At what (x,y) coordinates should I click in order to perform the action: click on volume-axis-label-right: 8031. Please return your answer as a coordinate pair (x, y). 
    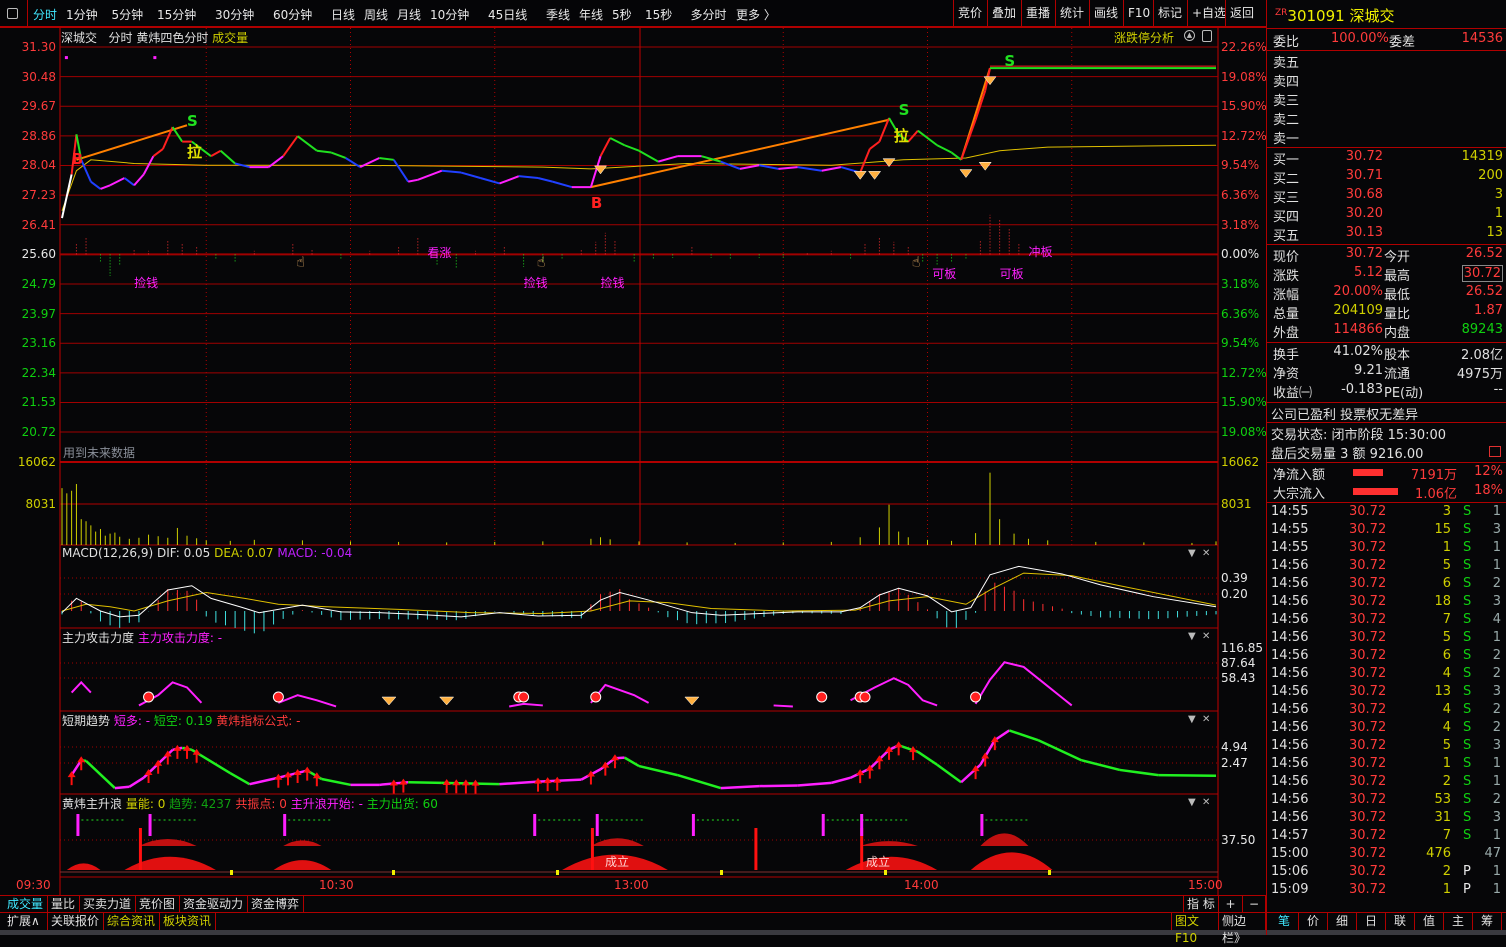
    Looking at the image, I should click on (1236, 504).